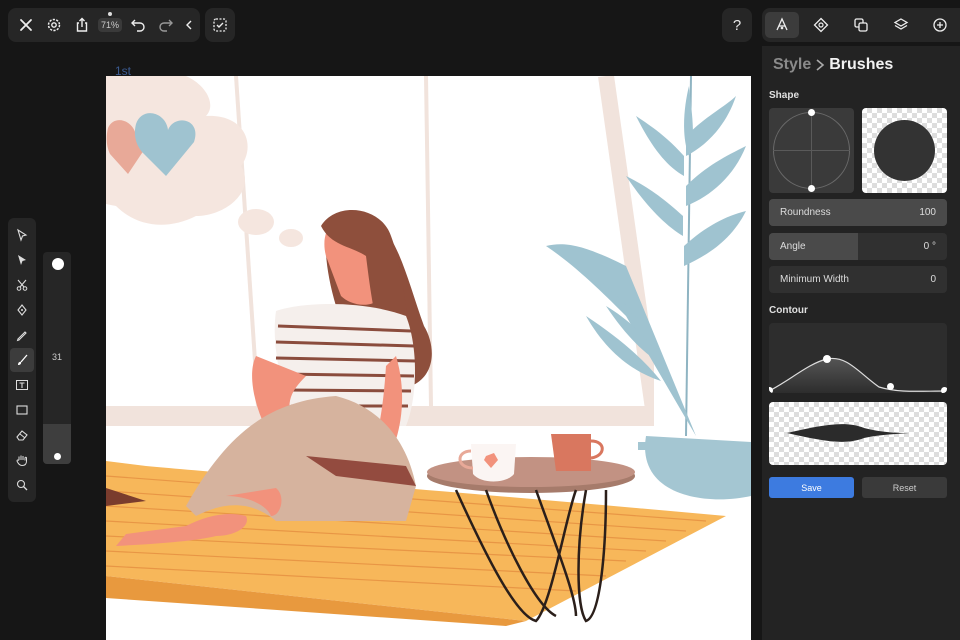 The width and height of the screenshot is (960, 640). Describe the element at coordinates (57, 456) in the screenshot. I see `min-size-dot` at that location.